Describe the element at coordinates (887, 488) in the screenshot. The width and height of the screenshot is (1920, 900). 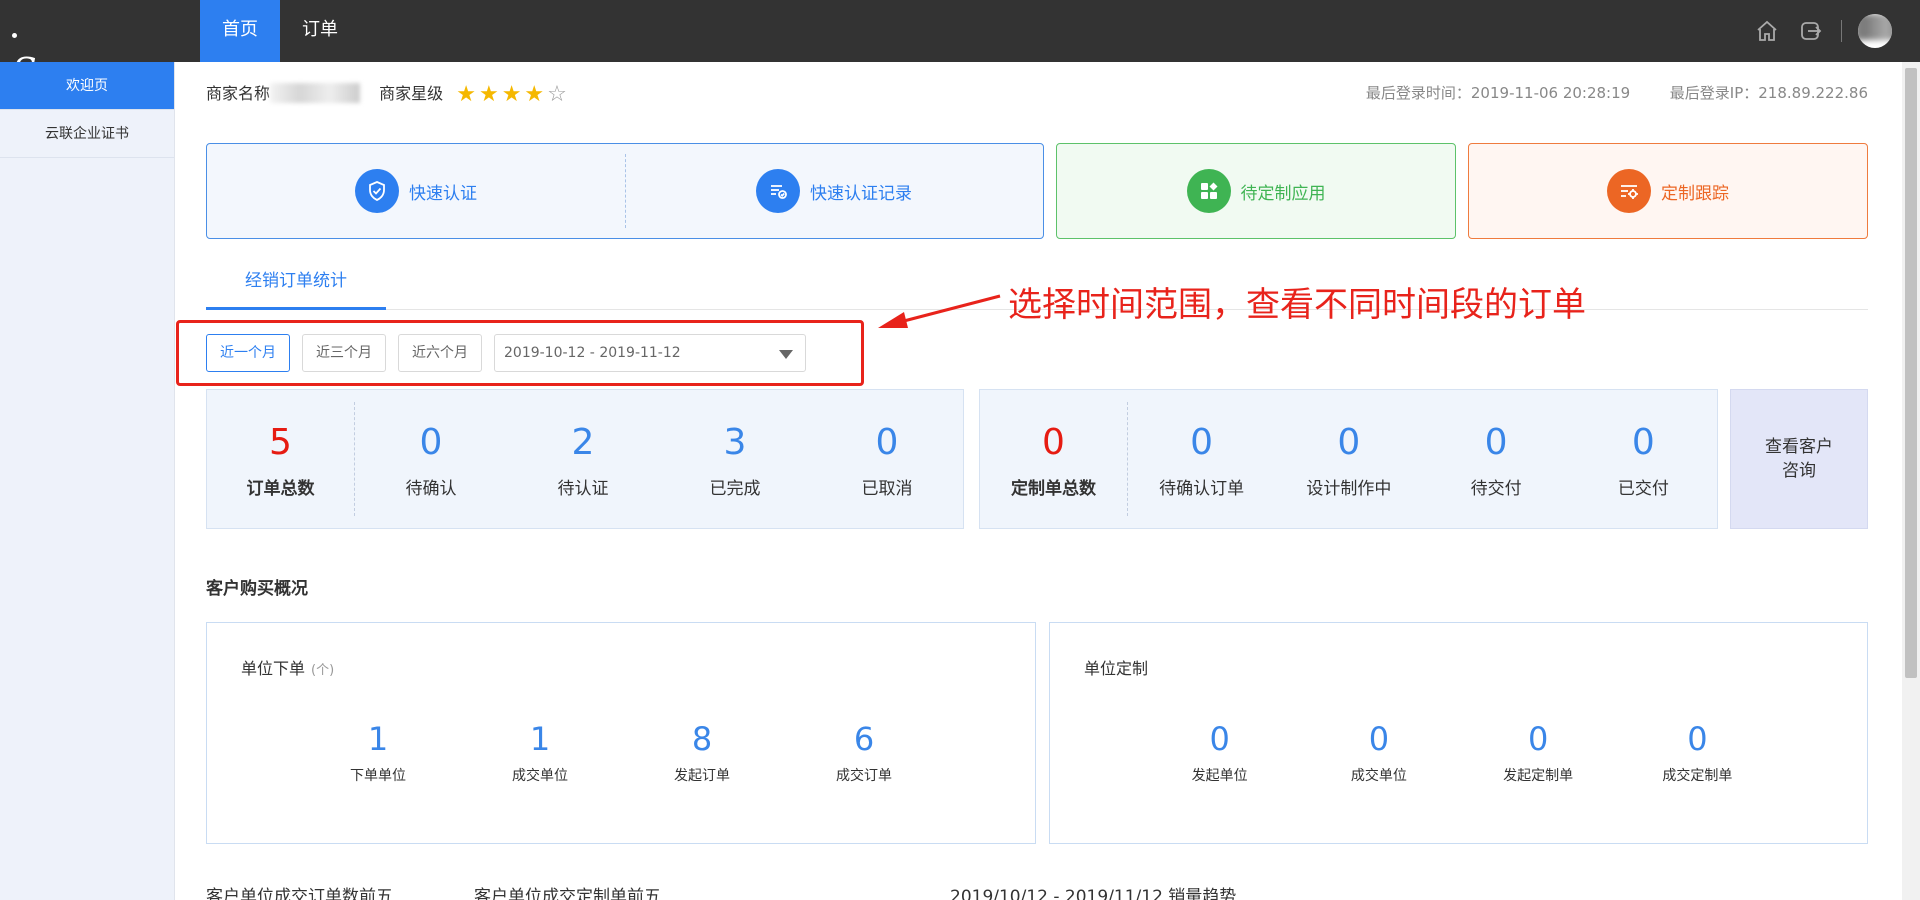
I see `stat-label: 已取消` at that location.